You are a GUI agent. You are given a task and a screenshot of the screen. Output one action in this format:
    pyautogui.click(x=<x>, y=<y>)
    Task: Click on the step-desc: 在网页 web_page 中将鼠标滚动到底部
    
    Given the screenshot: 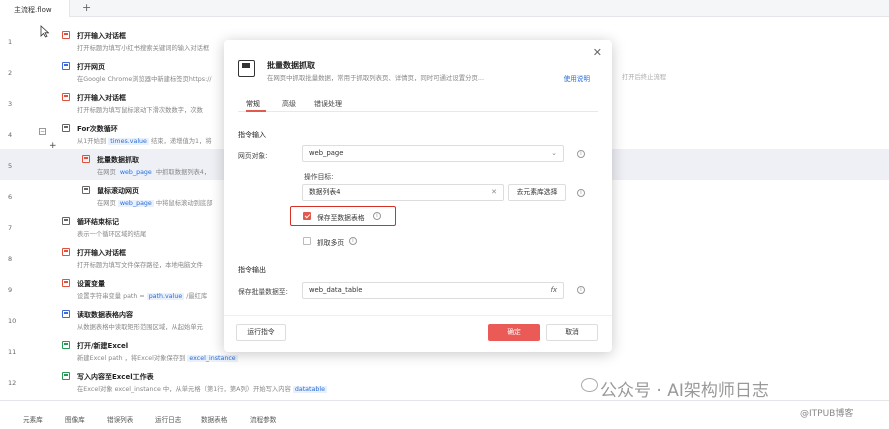 What is the action you would take?
    pyautogui.click(x=155, y=203)
    